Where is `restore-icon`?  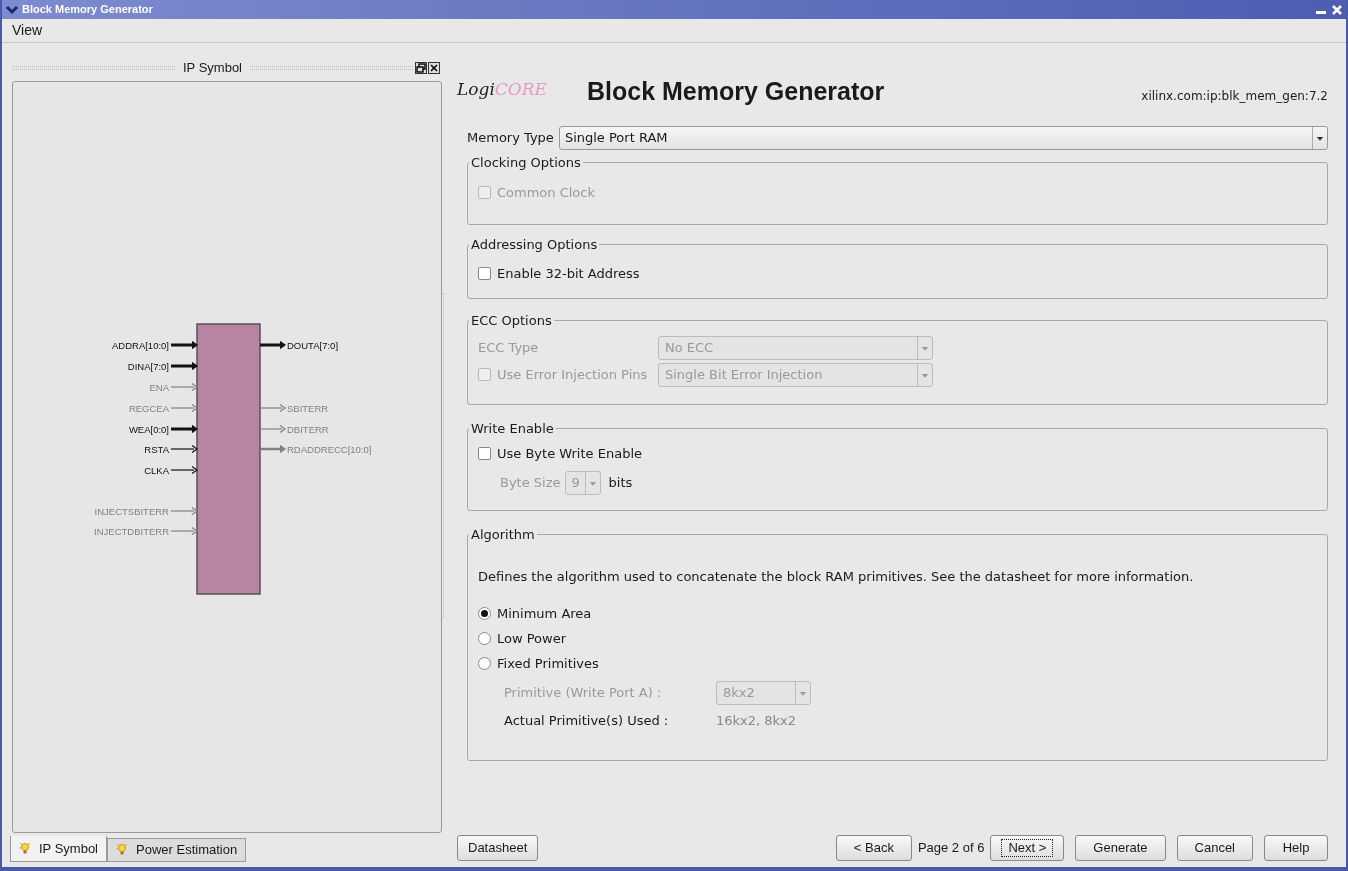
restore-icon is located at coordinates (421, 68).